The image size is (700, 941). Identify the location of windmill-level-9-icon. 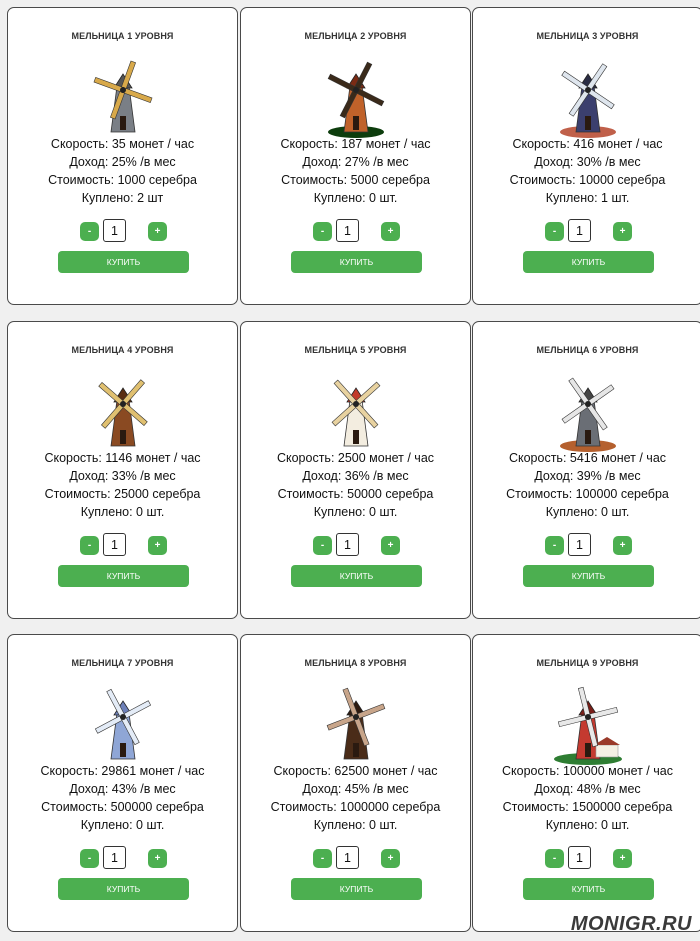
(588, 725).